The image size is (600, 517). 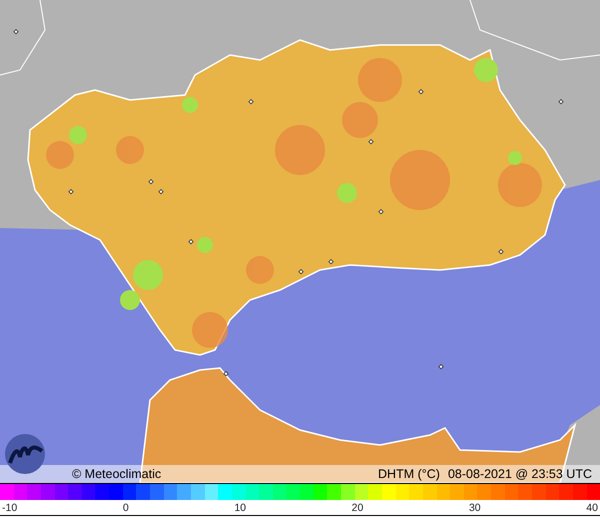 What do you see at coordinates (409, 474) in the screenshot?
I see `variable-label: DHTM (°C)` at bounding box center [409, 474].